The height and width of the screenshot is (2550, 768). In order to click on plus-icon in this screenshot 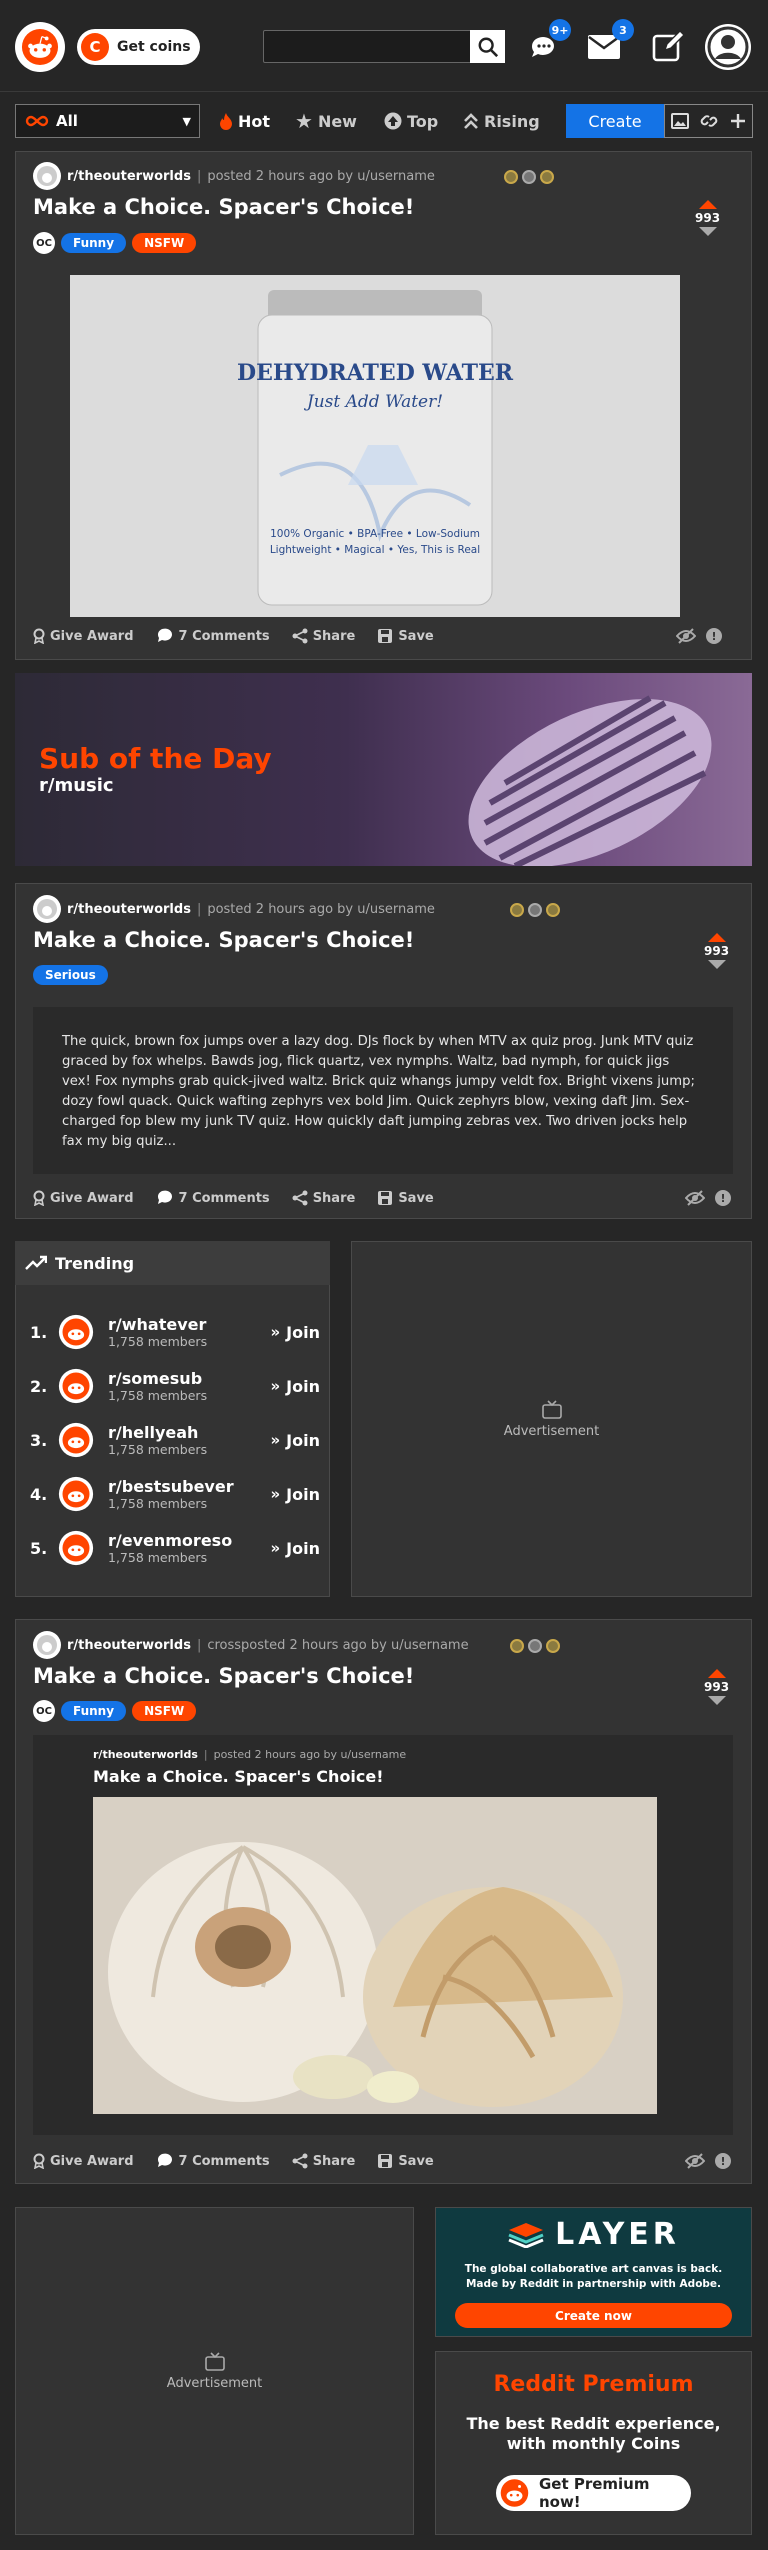, I will do `click(738, 121)`.